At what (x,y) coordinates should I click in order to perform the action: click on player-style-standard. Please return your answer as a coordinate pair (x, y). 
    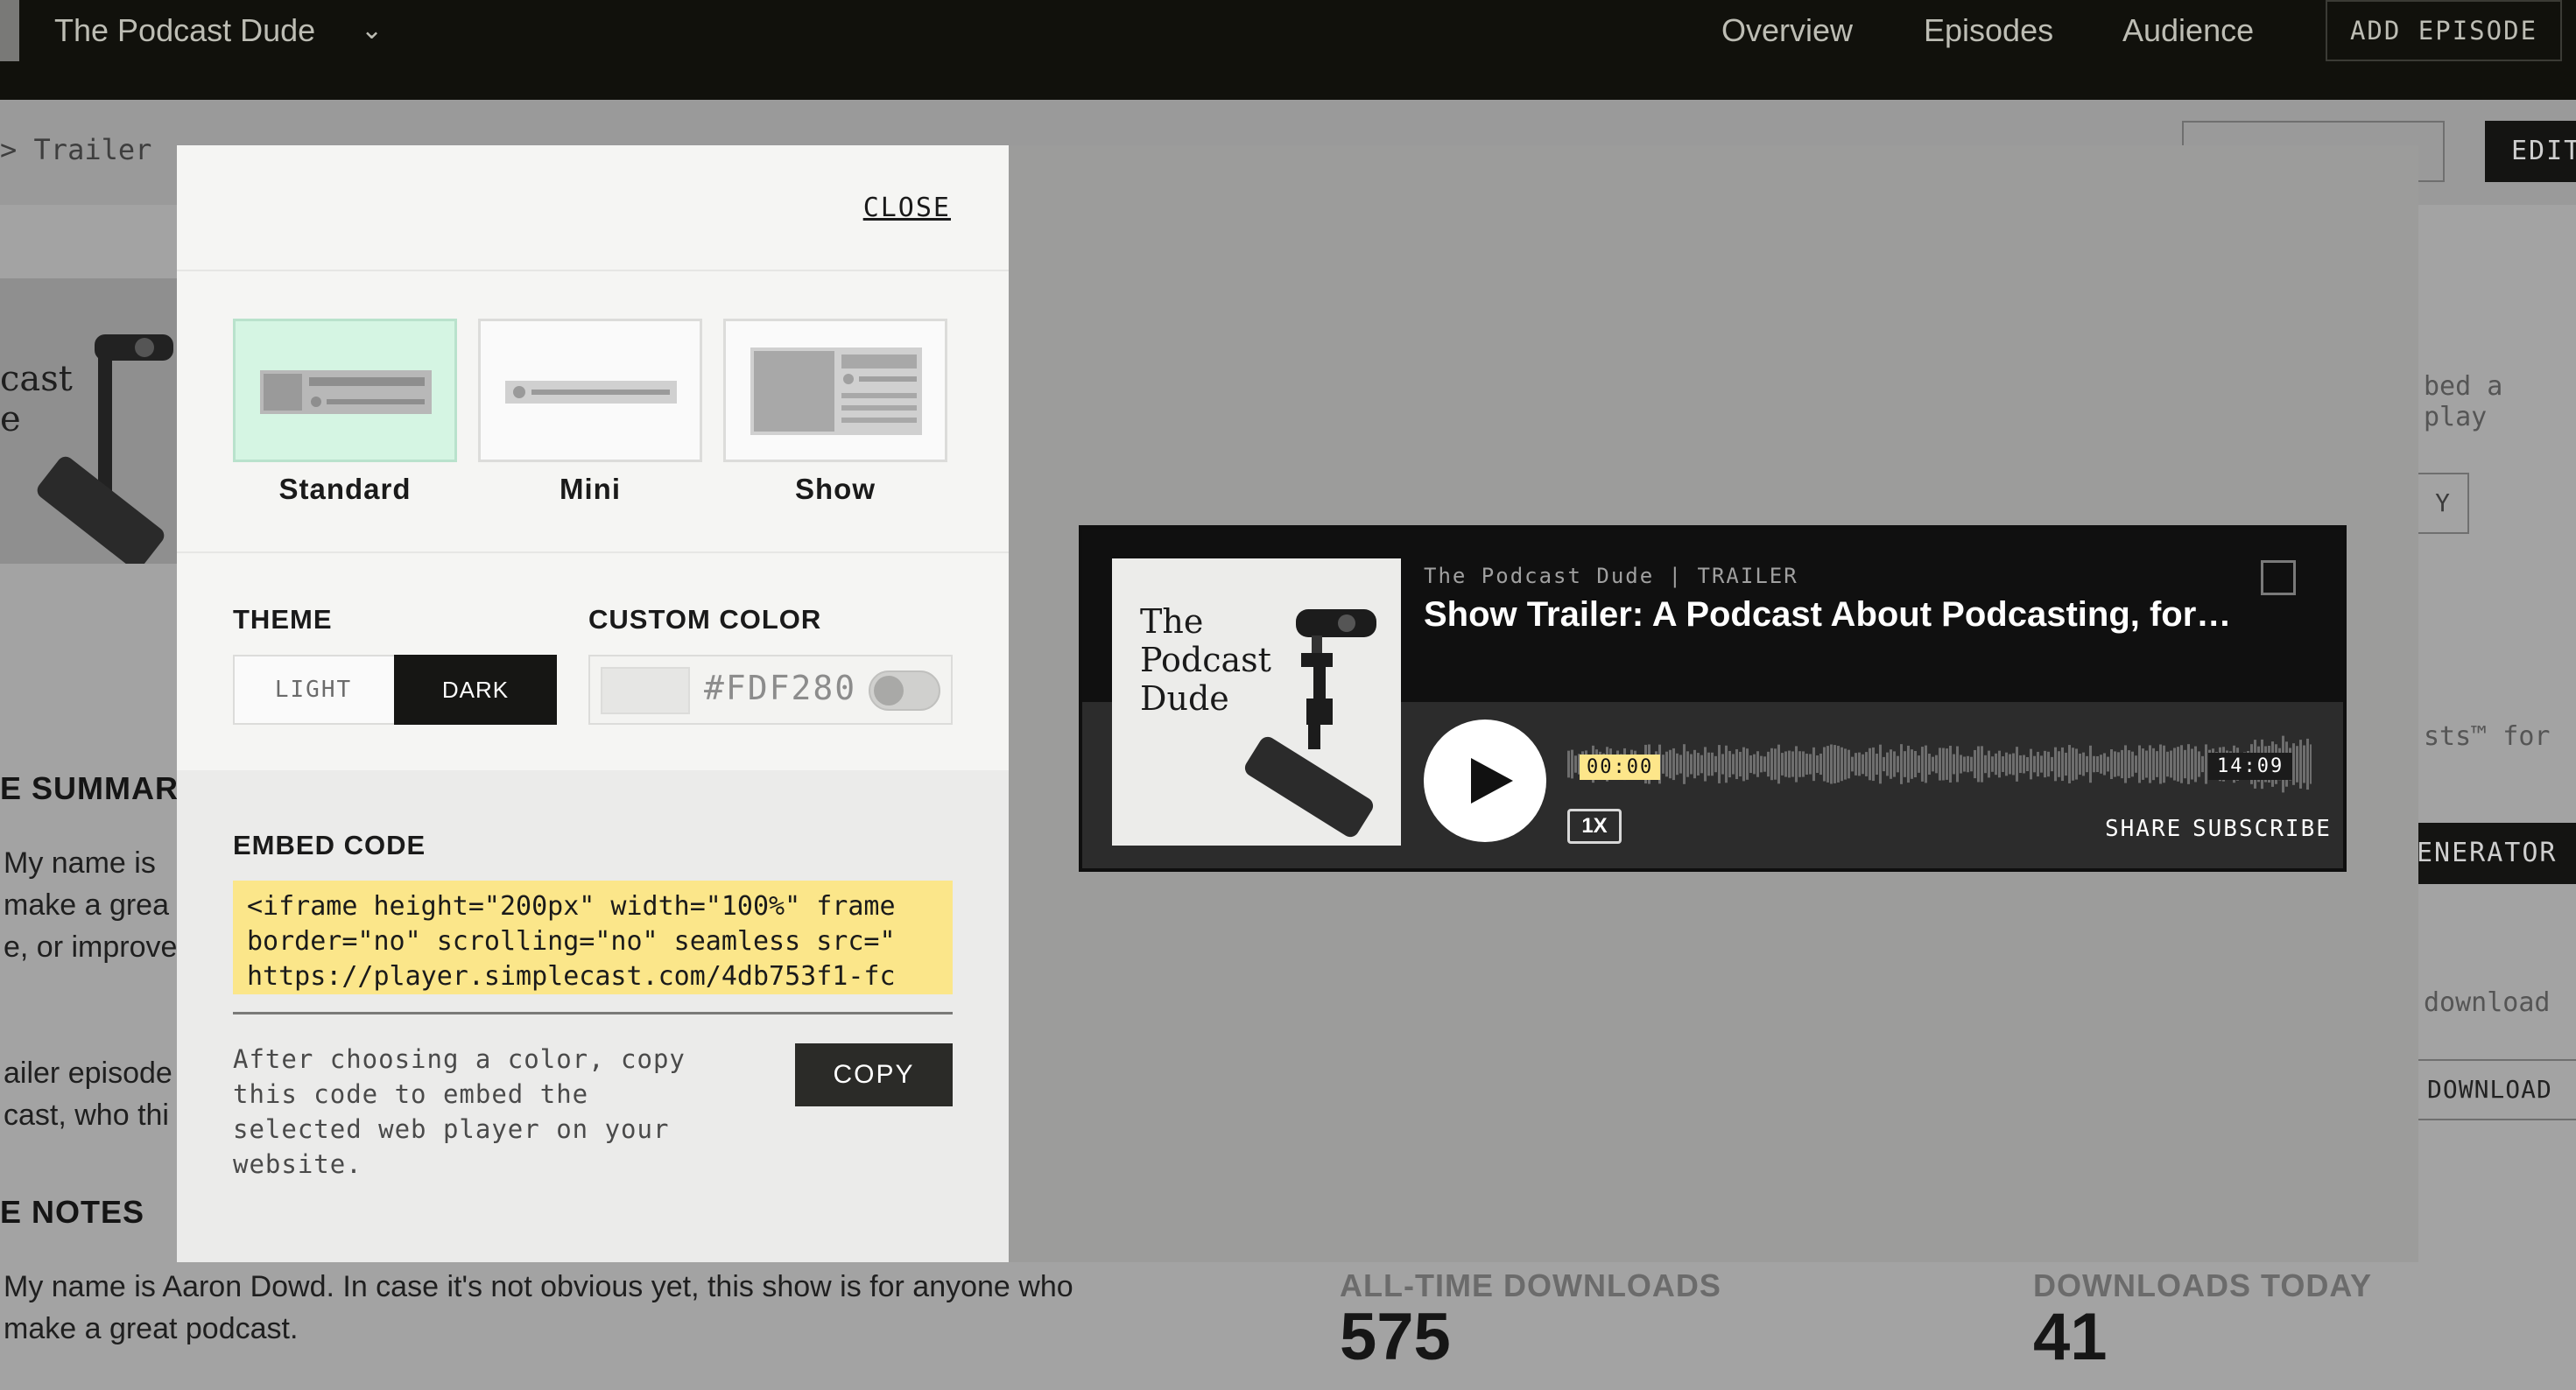
    Looking at the image, I should click on (345, 391).